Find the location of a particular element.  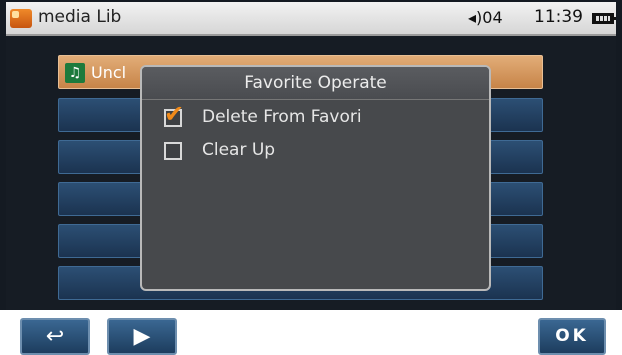

checkbox-checked: ✔ is located at coordinates (174, 114).